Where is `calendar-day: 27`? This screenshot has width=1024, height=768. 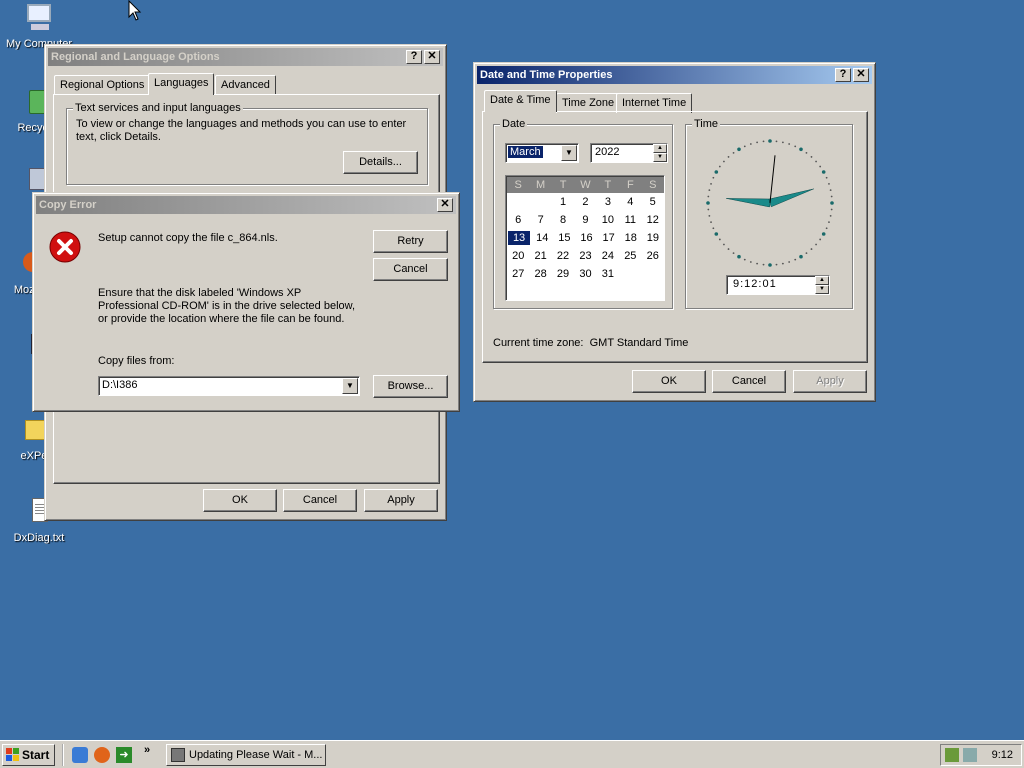 calendar-day: 27 is located at coordinates (518, 274).